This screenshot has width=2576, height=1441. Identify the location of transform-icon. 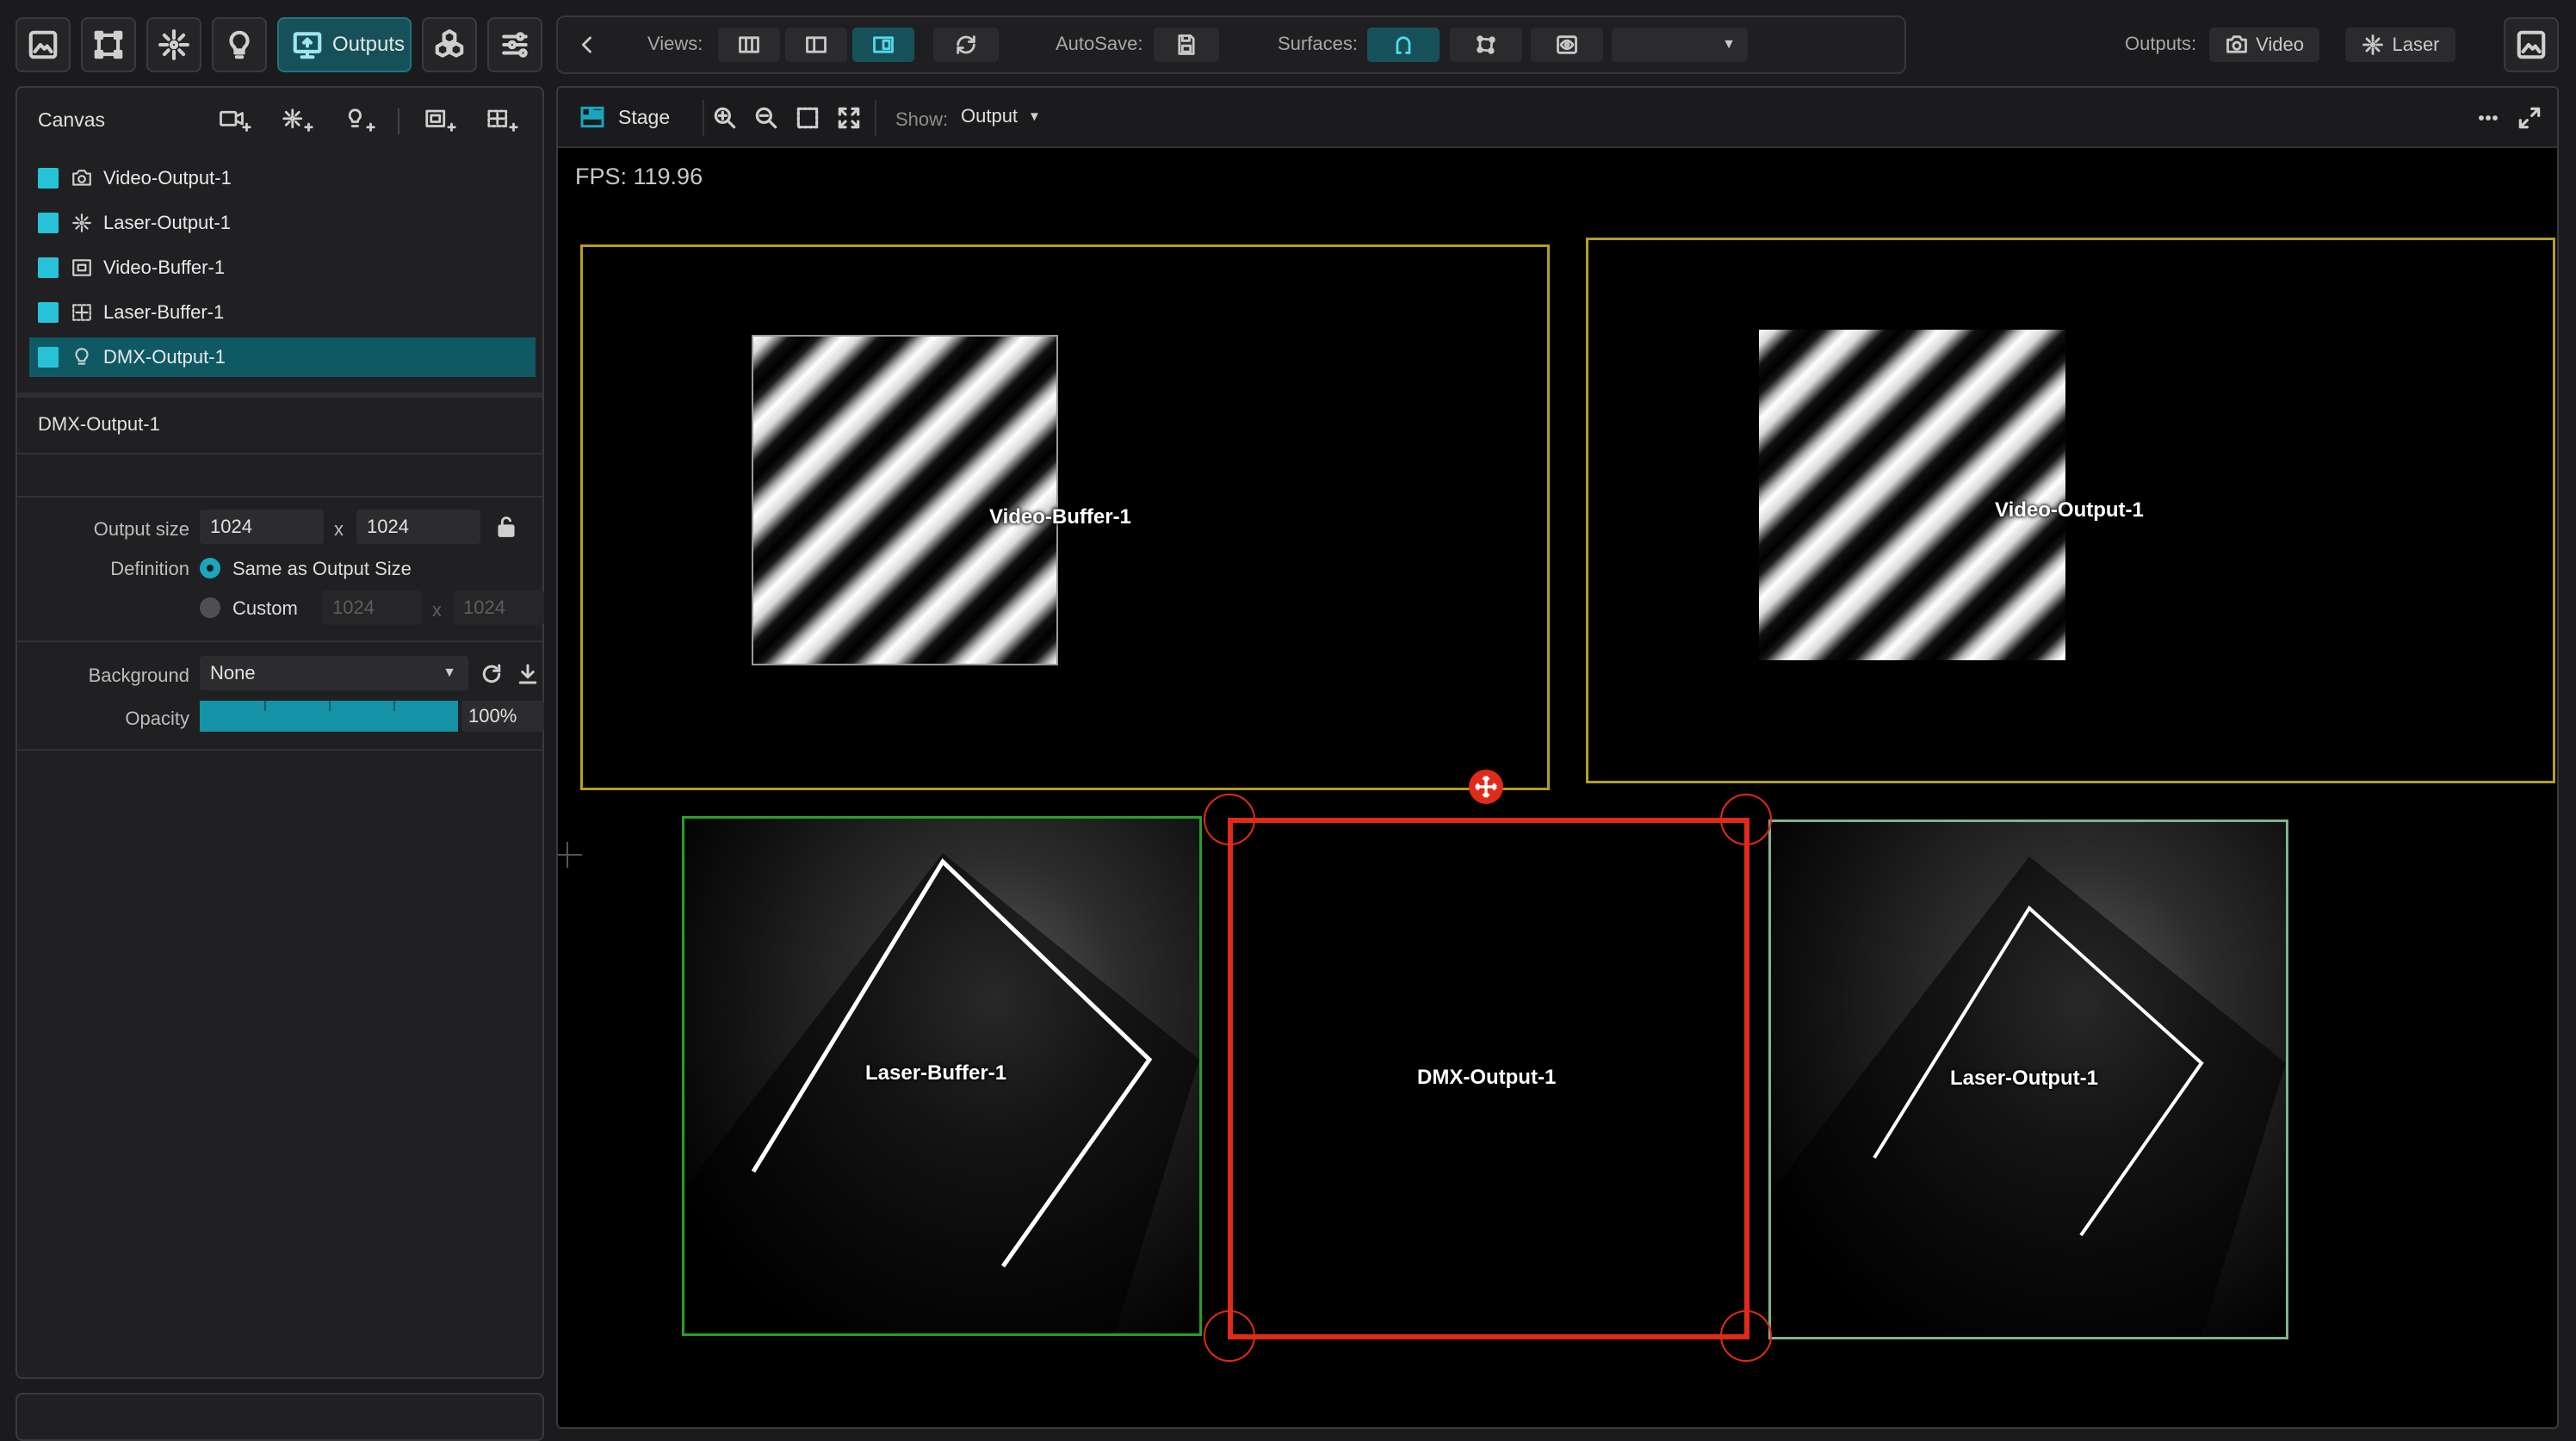
(109, 44).